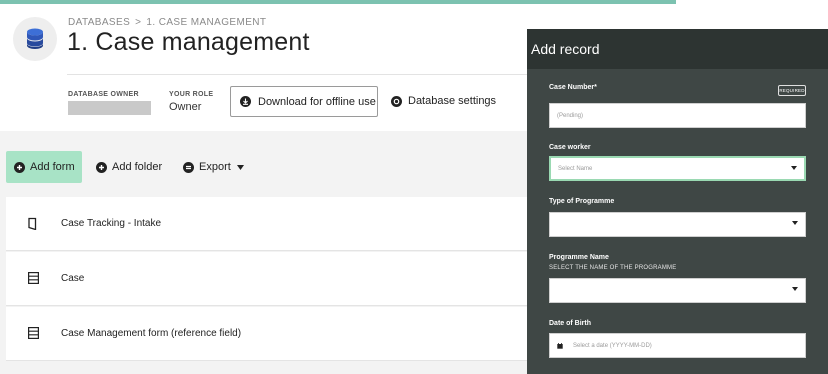  I want to click on case-worker-label: Case worker, so click(570, 147).